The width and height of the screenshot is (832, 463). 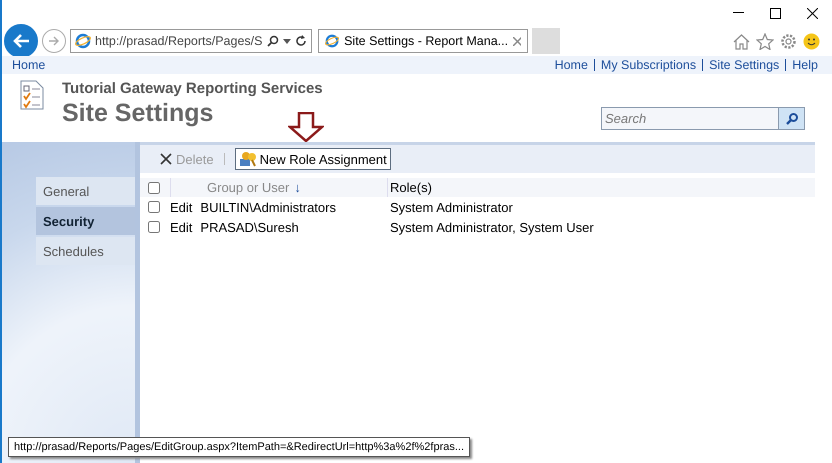 I want to click on search-icon, so click(x=273, y=41).